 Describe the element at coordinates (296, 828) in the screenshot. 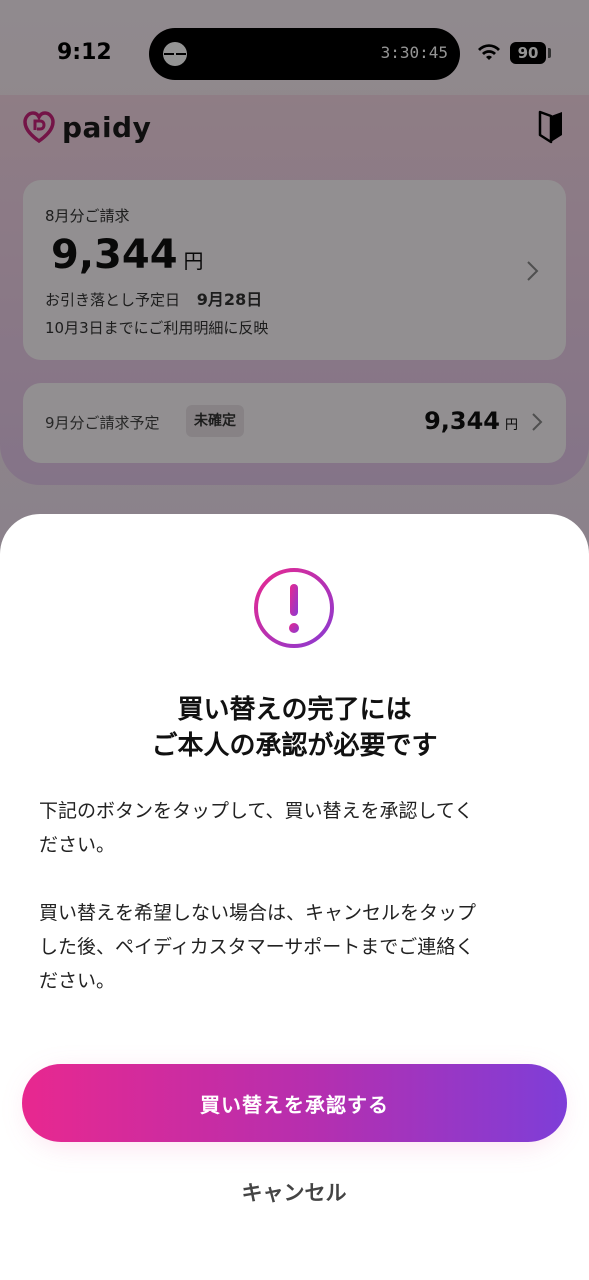

I see `body-paragraph-1: 下記のボタンをタップして、買い替えを承認してく ださい。` at that location.